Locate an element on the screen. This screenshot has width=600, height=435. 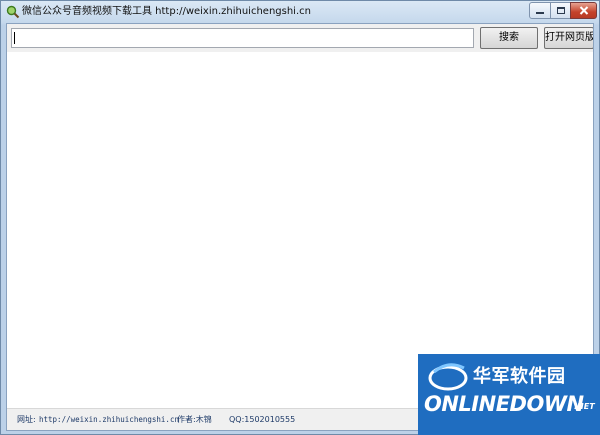
globe-logo-icon is located at coordinates (448, 377).